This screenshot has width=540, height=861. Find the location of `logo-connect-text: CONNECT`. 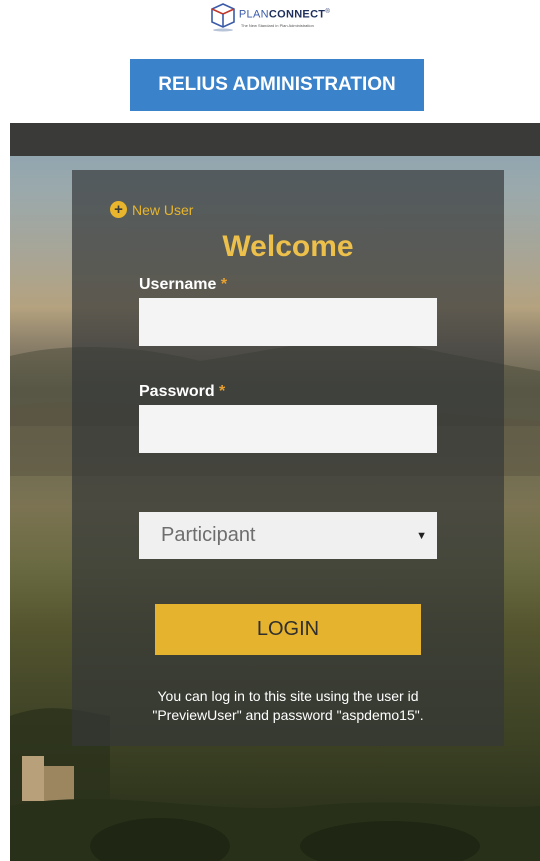

logo-connect-text: CONNECT is located at coordinates (297, 14).